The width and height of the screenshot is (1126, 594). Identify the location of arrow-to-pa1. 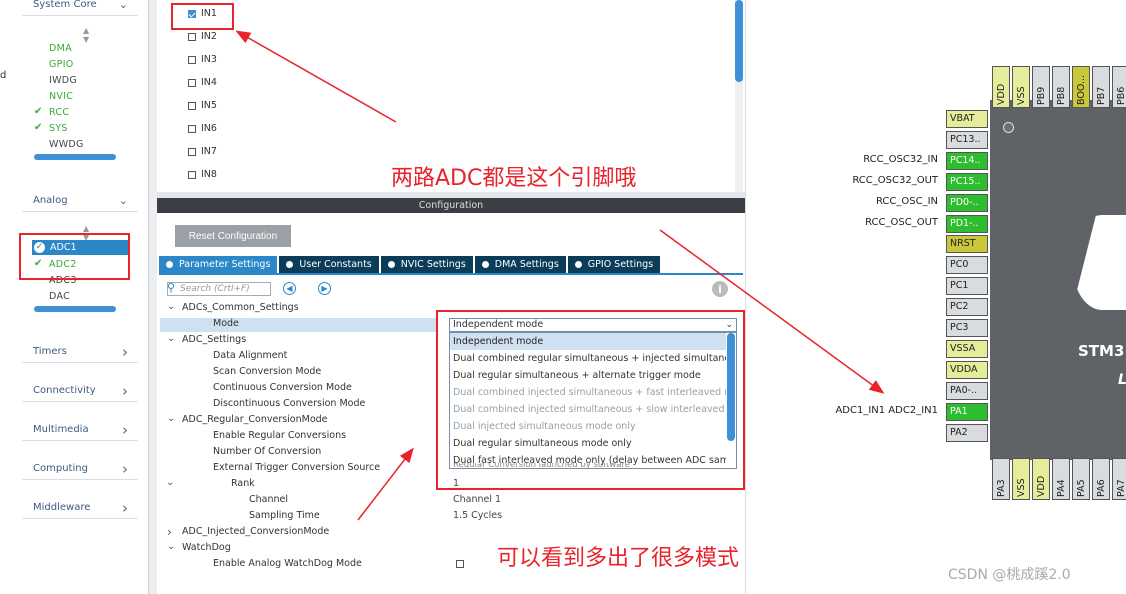
(772, 311).